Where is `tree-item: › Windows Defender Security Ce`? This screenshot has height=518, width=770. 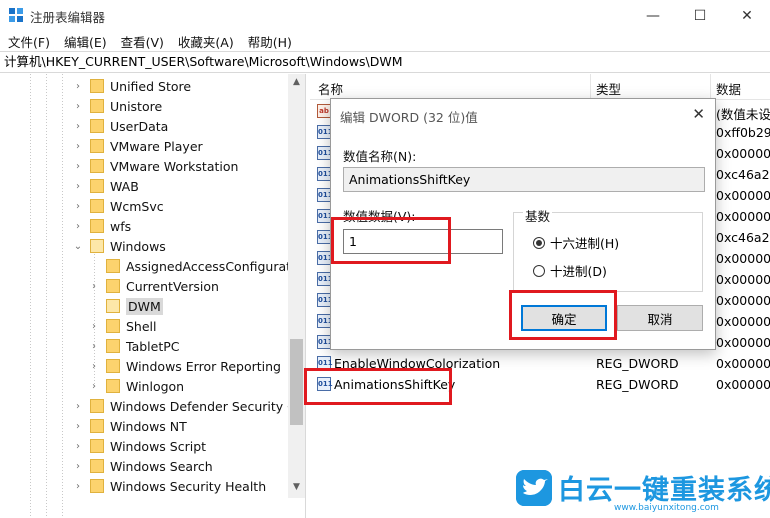 tree-item: › Windows Defender Security Ce is located at coordinates (188, 406).